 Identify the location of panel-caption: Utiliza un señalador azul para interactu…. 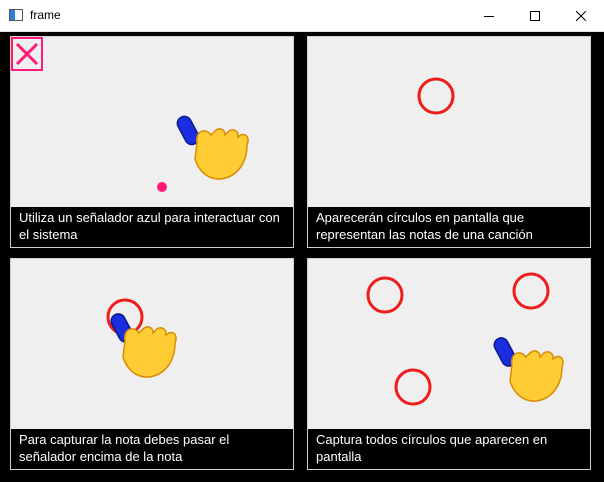
(149, 226).